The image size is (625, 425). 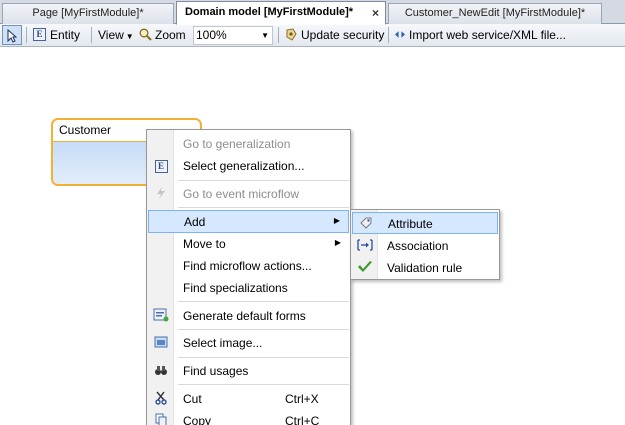 I want to click on copy-icon, so click(x=161, y=419).